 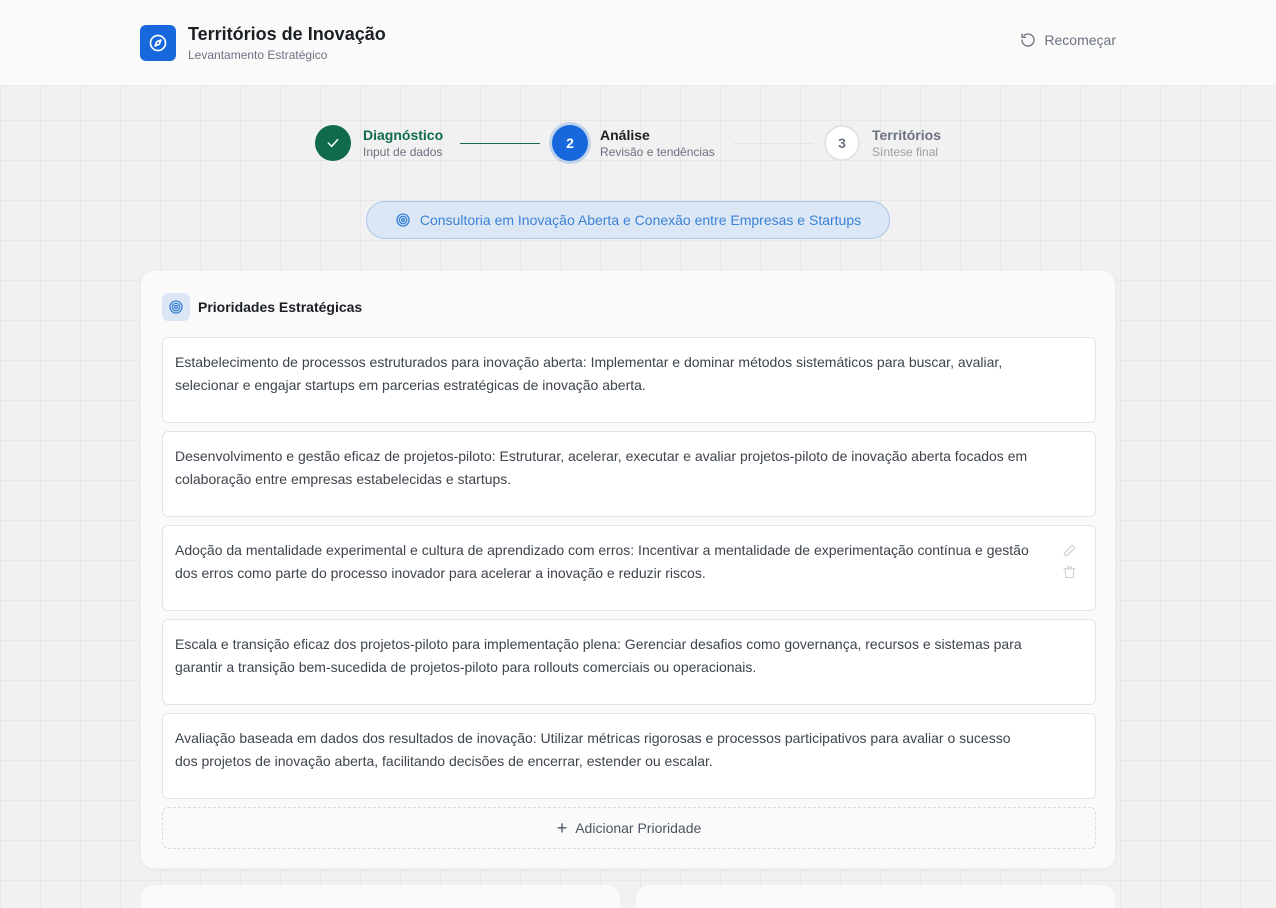 I want to click on priority-actions, so click(x=1069, y=561).